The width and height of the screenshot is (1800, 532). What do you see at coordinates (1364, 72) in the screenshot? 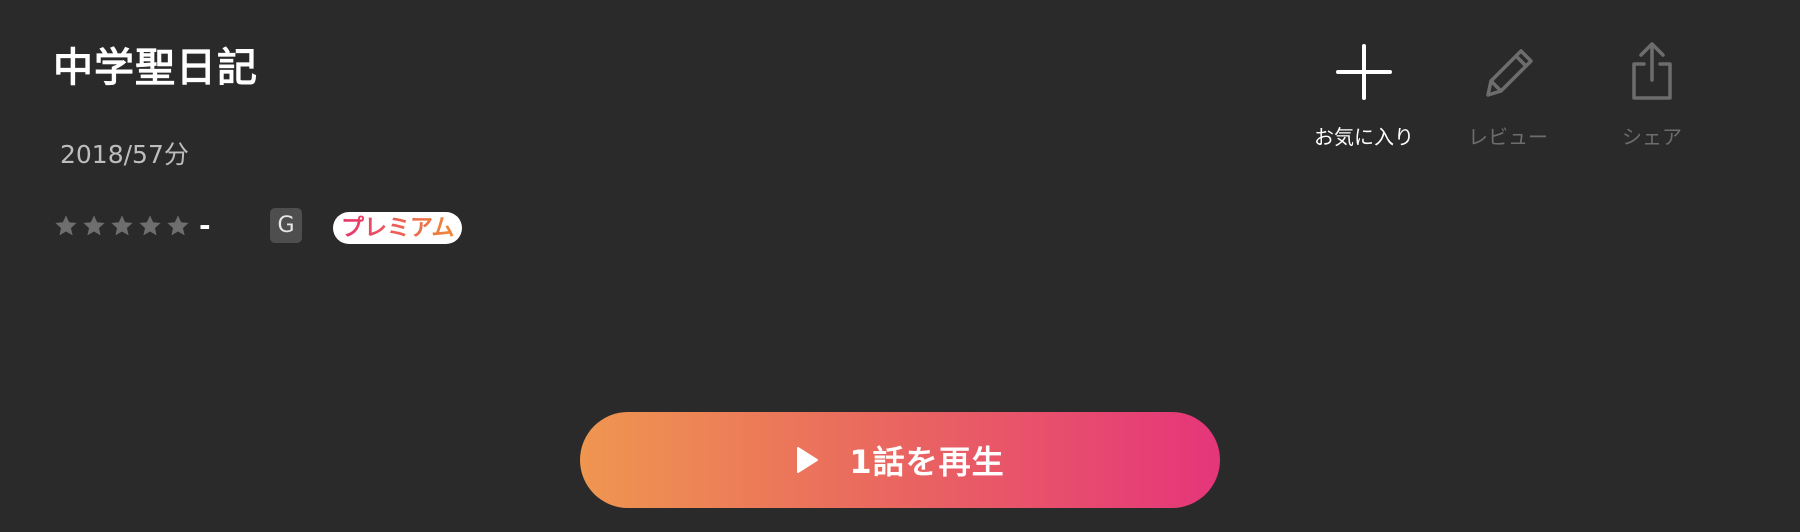
I see `plus-icon` at bounding box center [1364, 72].